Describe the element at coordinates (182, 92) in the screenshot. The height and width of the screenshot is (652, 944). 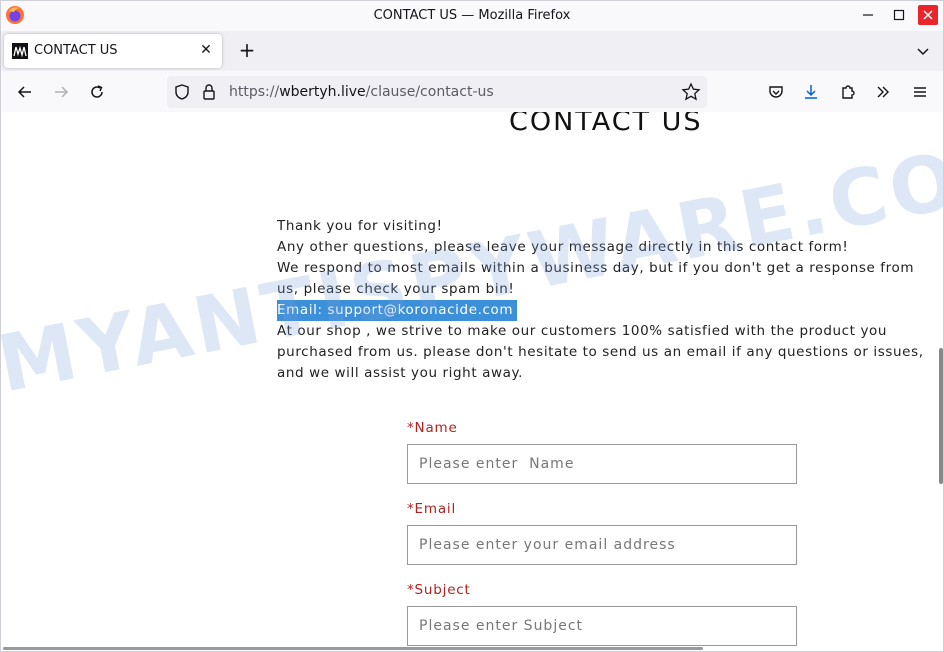
I see `tracking-protection-shield-icon` at that location.